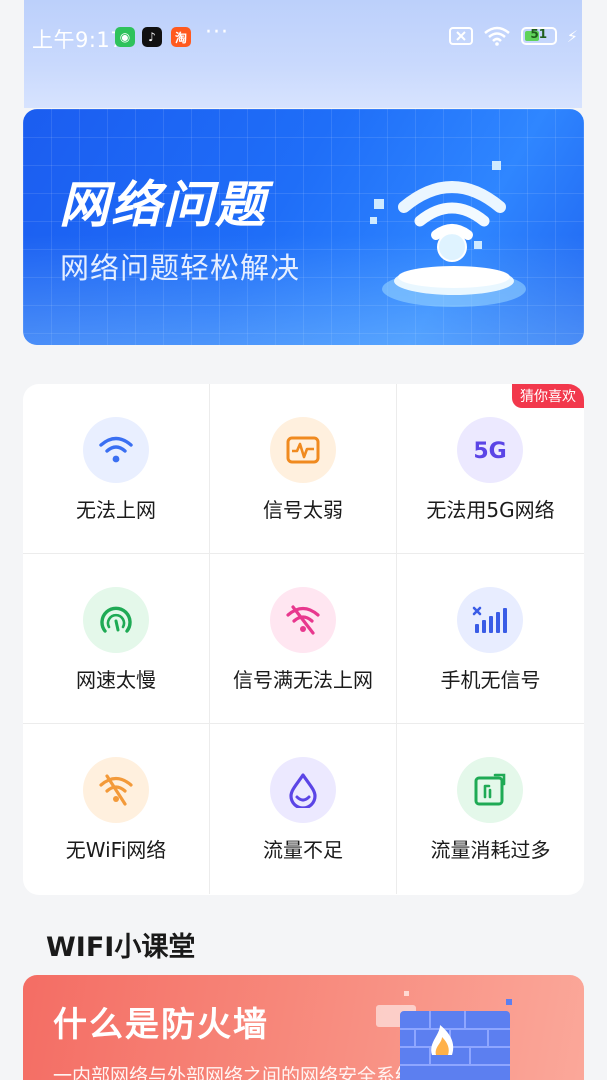 The width and height of the screenshot is (607, 1080). What do you see at coordinates (303, 680) in the screenshot?
I see `tile-label: 信号满无法上网` at bounding box center [303, 680].